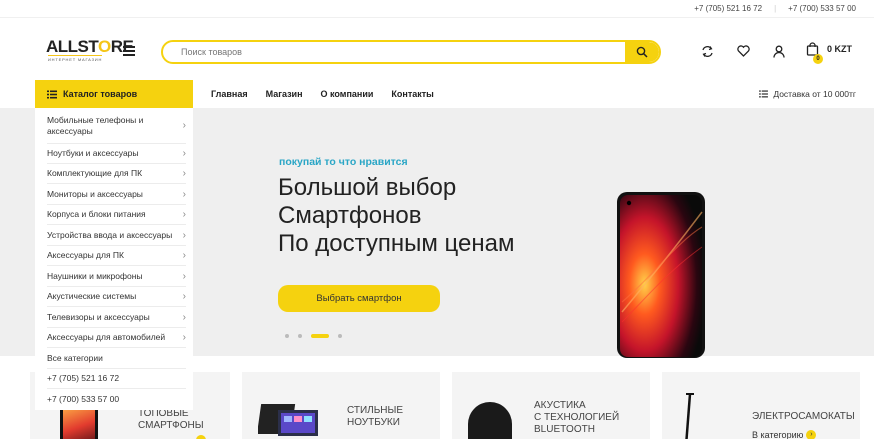 Image resolution: width=874 pixels, height=439 pixels. I want to click on catalog-item-label: Ноутбуки и аксессуары, so click(93, 153).